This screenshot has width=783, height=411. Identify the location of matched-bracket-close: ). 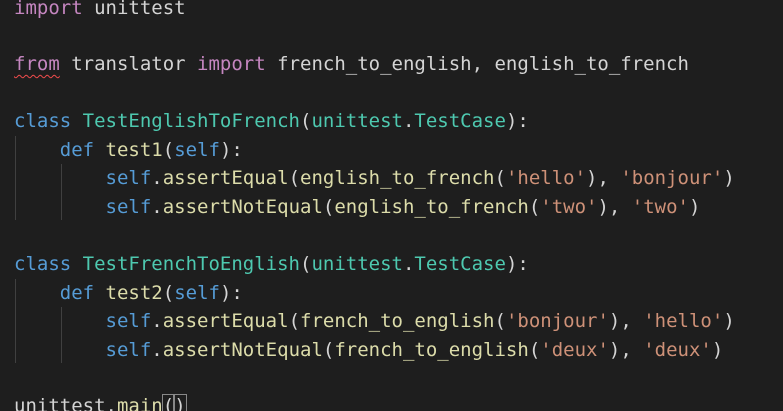
(180, 402).